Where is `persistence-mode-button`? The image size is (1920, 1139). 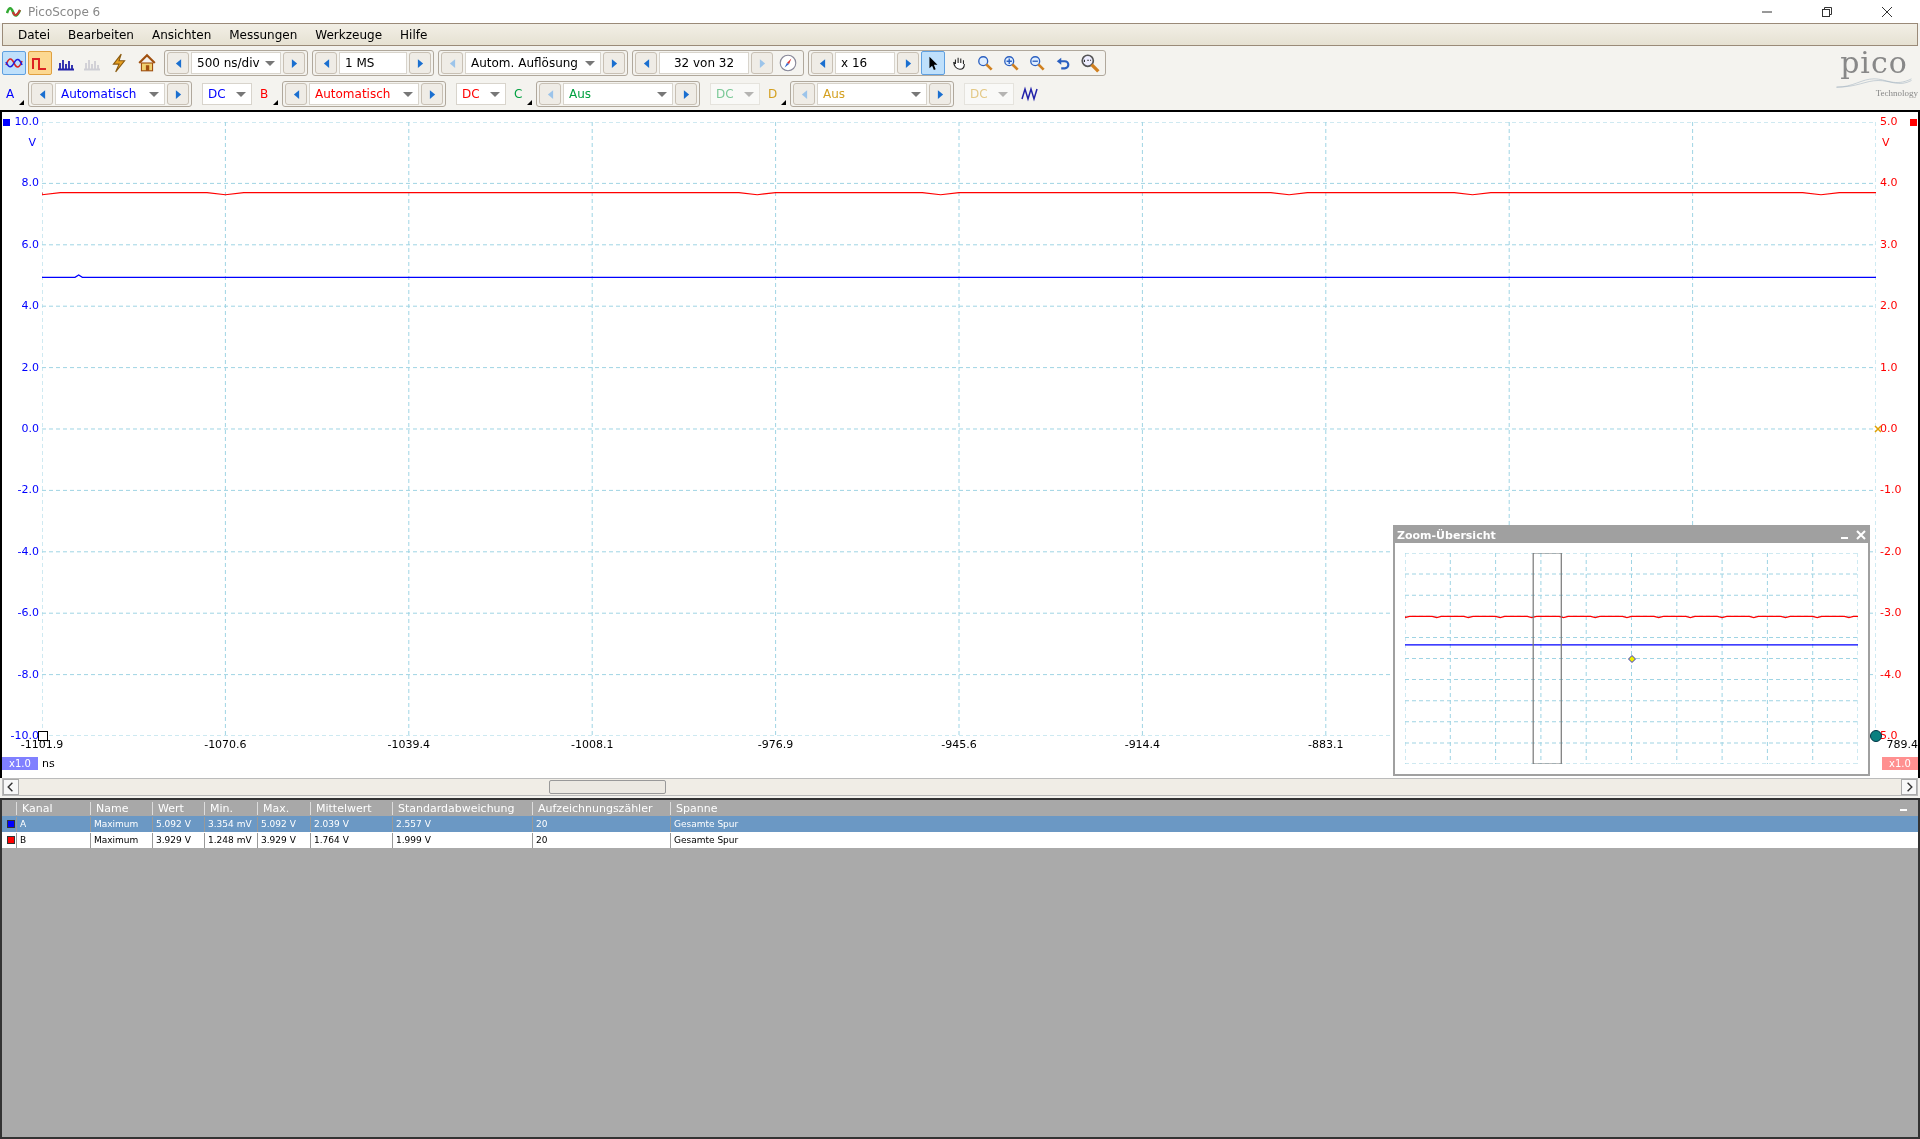 persistence-mode-button is located at coordinates (40, 63).